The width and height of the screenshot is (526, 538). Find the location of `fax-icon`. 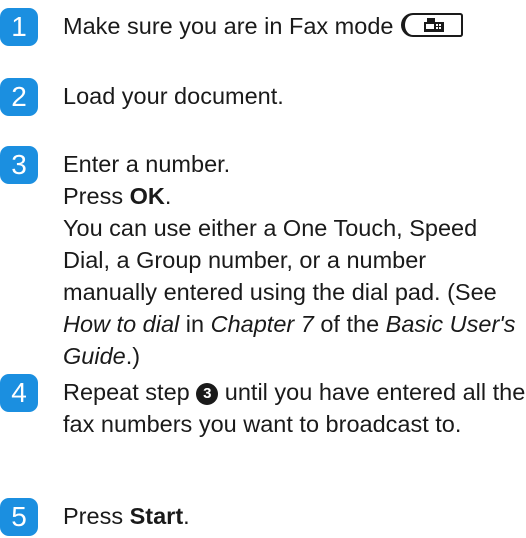

fax-icon is located at coordinates (434, 25).